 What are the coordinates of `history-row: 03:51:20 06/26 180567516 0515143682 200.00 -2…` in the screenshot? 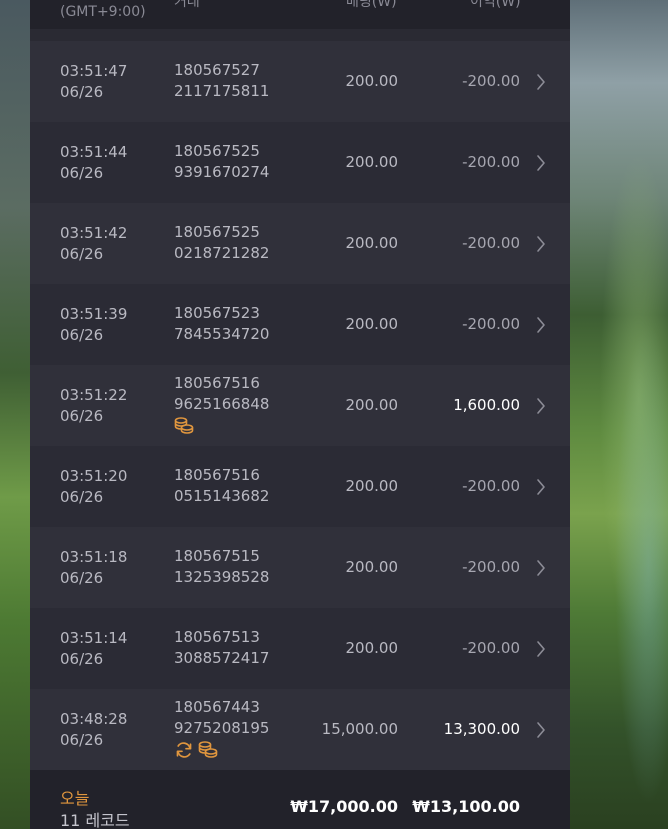 It's located at (300, 486).